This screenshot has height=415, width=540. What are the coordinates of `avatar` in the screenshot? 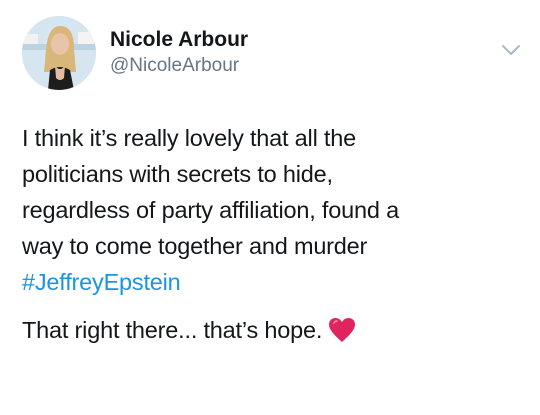 It's located at (59, 53).